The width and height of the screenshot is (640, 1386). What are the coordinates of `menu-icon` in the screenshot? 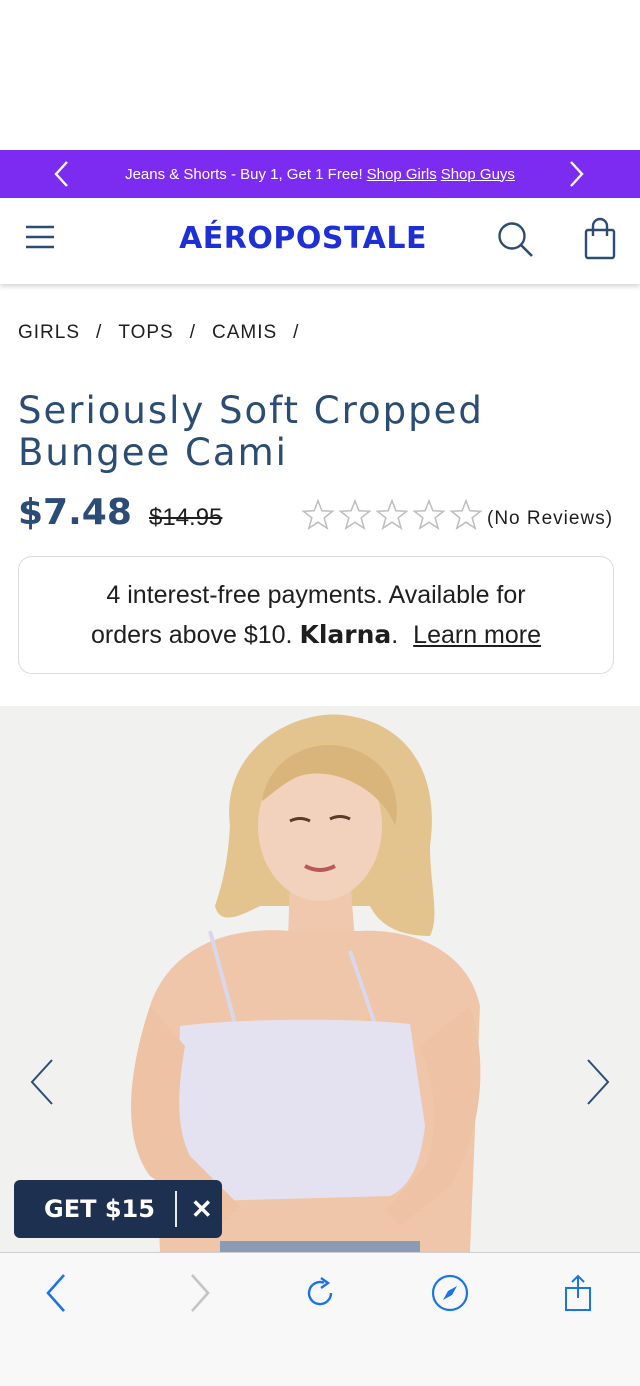 It's located at (40, 237).